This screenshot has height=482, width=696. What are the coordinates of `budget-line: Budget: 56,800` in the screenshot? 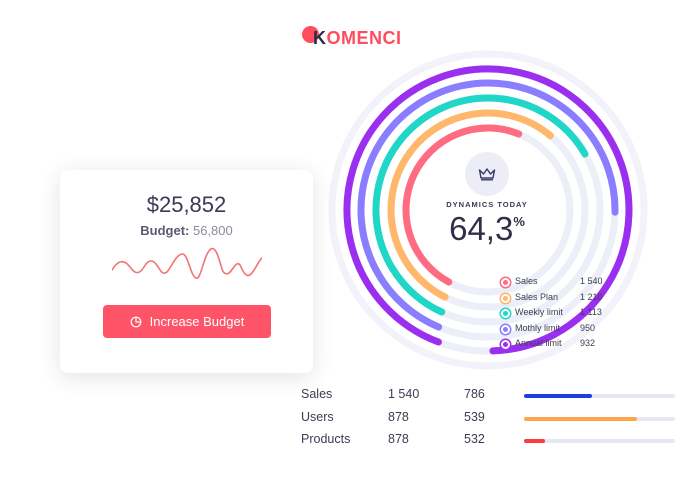 It's located at (186, 230).